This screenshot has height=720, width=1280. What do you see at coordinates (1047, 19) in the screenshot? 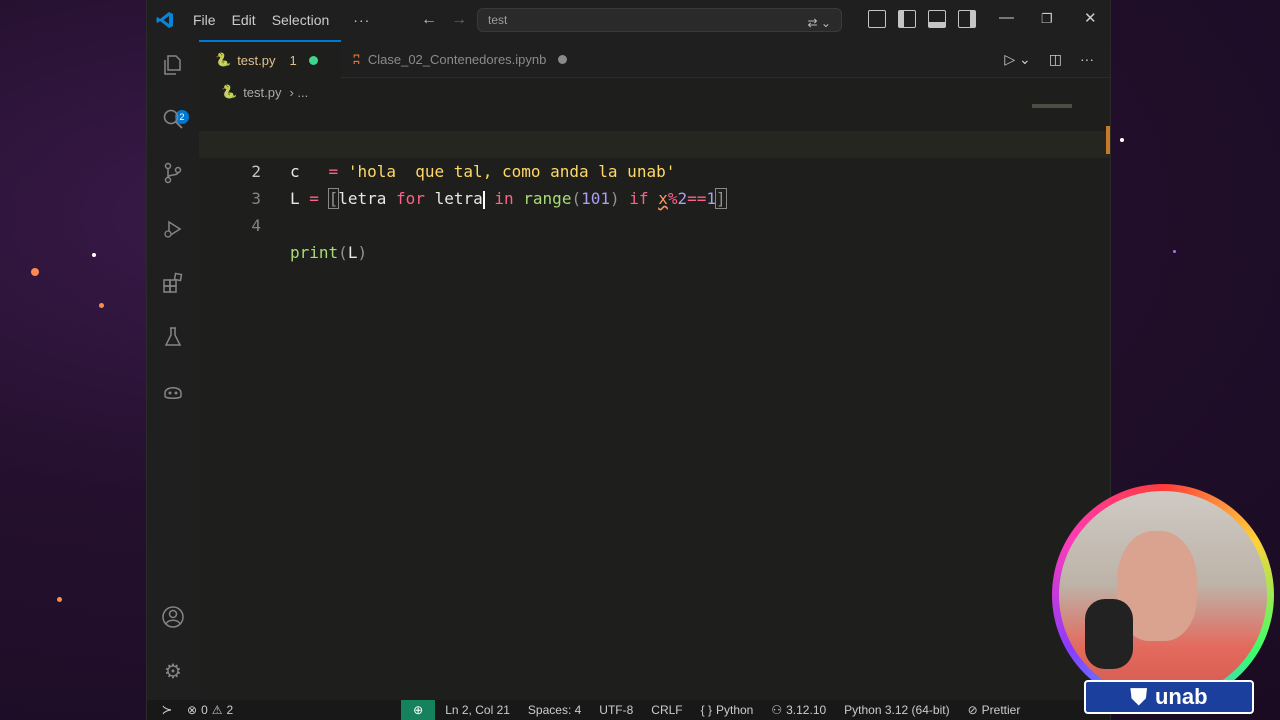
I see `restore-icon: ❐` at bounding box center [1047, 19].